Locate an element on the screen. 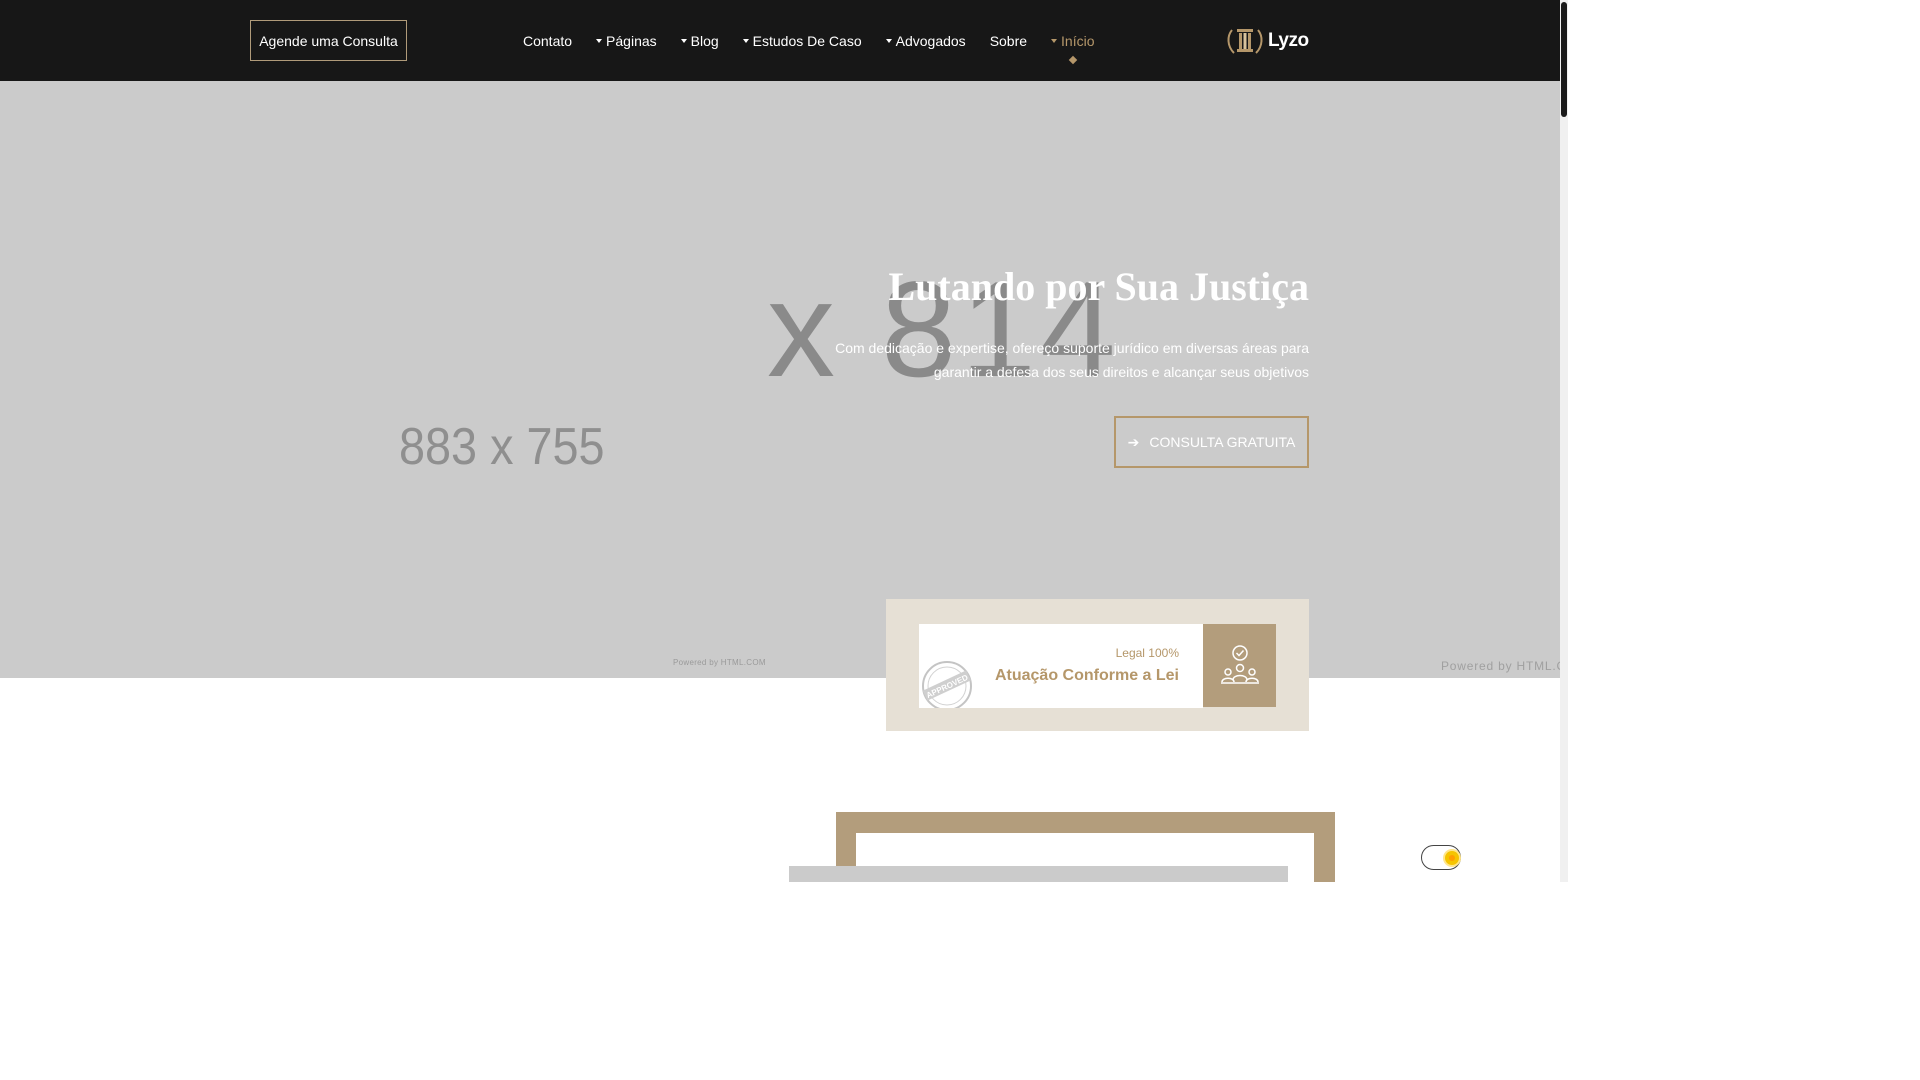 The image size is (1920, 1080). nav-item-blog: Blog is located at coordinates (699, 41).